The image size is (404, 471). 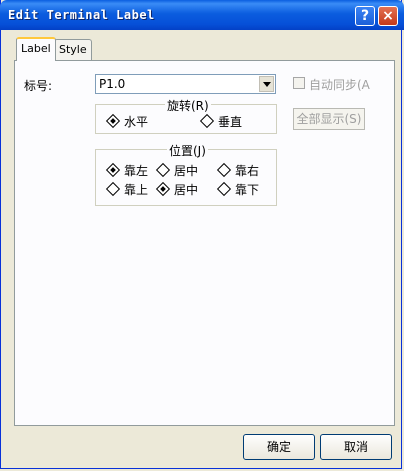 I want to click on position-center-h-label: 居中, so click(x=186, y=171).